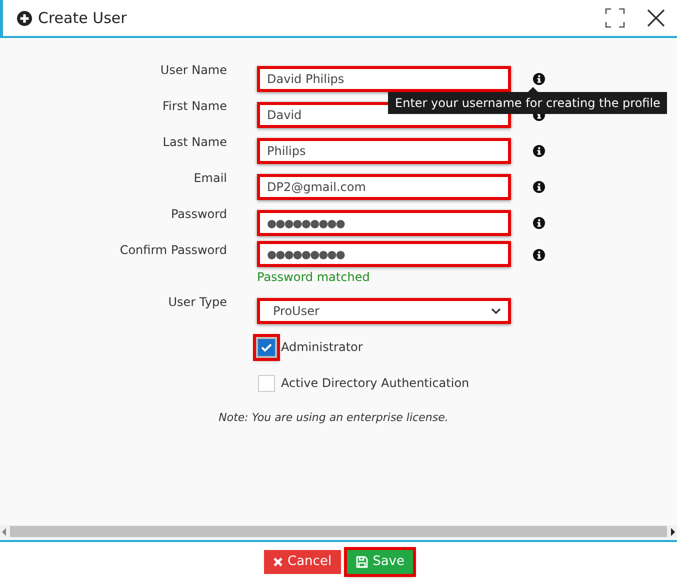 This screenshot has width=677, height=580. I want to click on checkbox-label: Administrator, so click(322, 347).